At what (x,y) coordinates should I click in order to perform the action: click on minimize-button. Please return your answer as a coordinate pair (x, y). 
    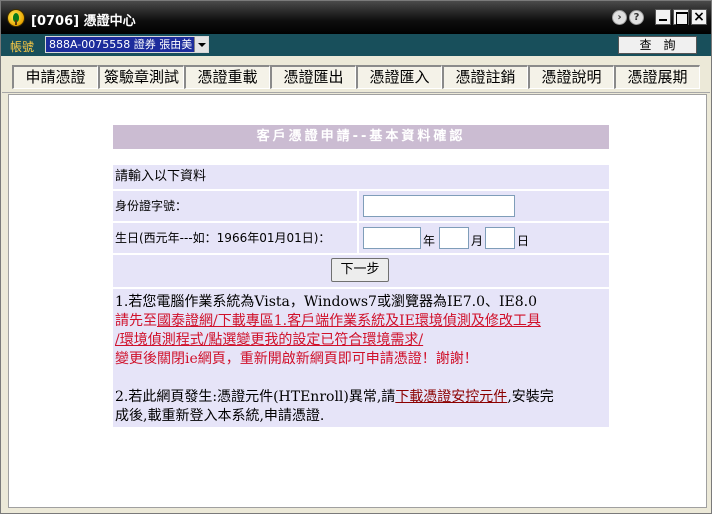
    Looking at the image, I should click on (663, 17).